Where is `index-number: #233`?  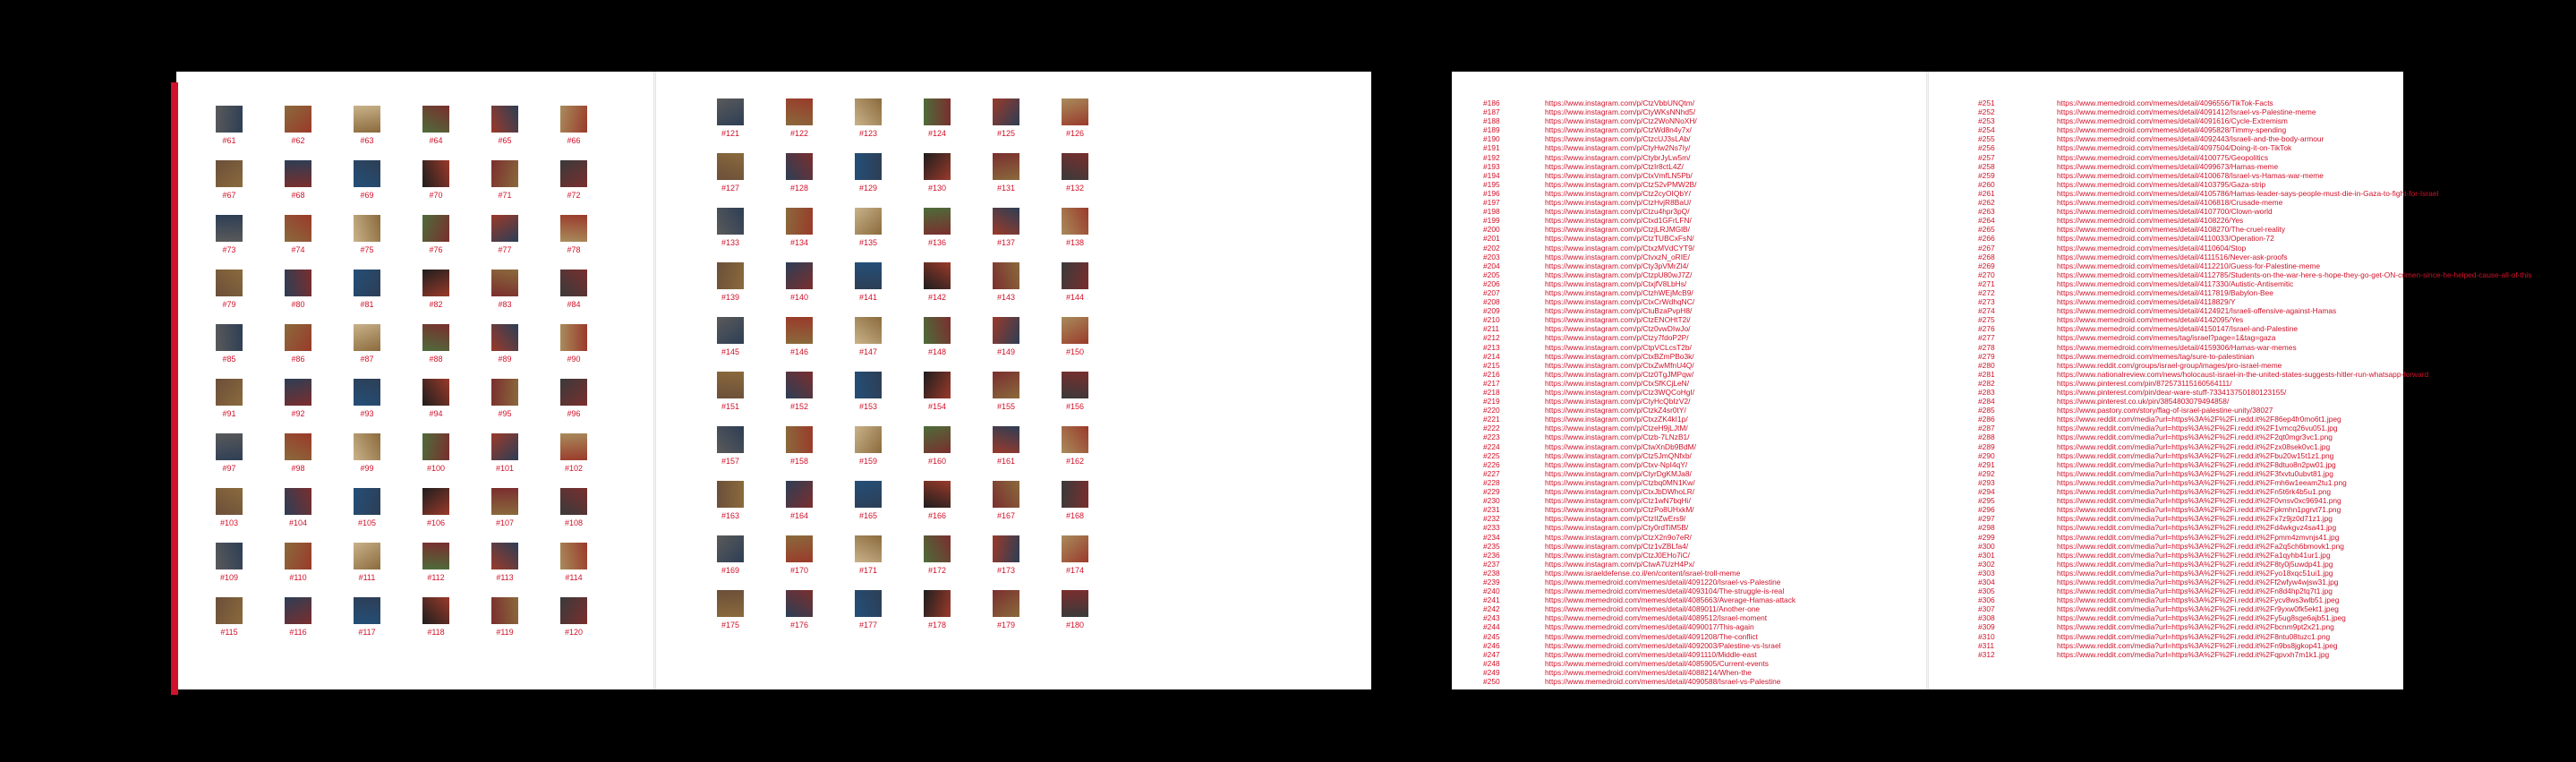 index-number: #233 is located at coordinates (1491, 528).